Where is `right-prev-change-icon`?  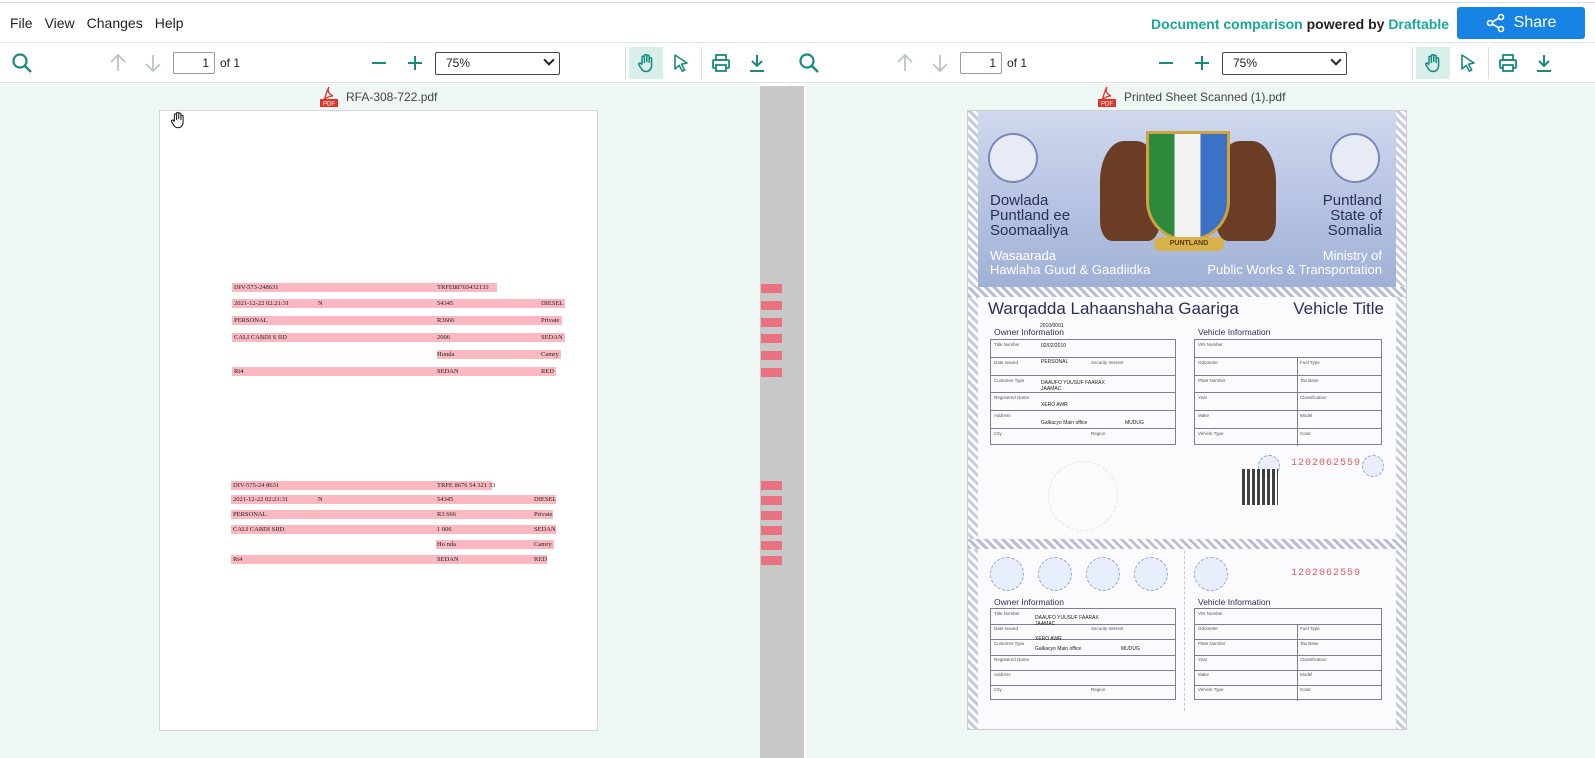
right-prev-change-icon is located at coordinates (905, 63).